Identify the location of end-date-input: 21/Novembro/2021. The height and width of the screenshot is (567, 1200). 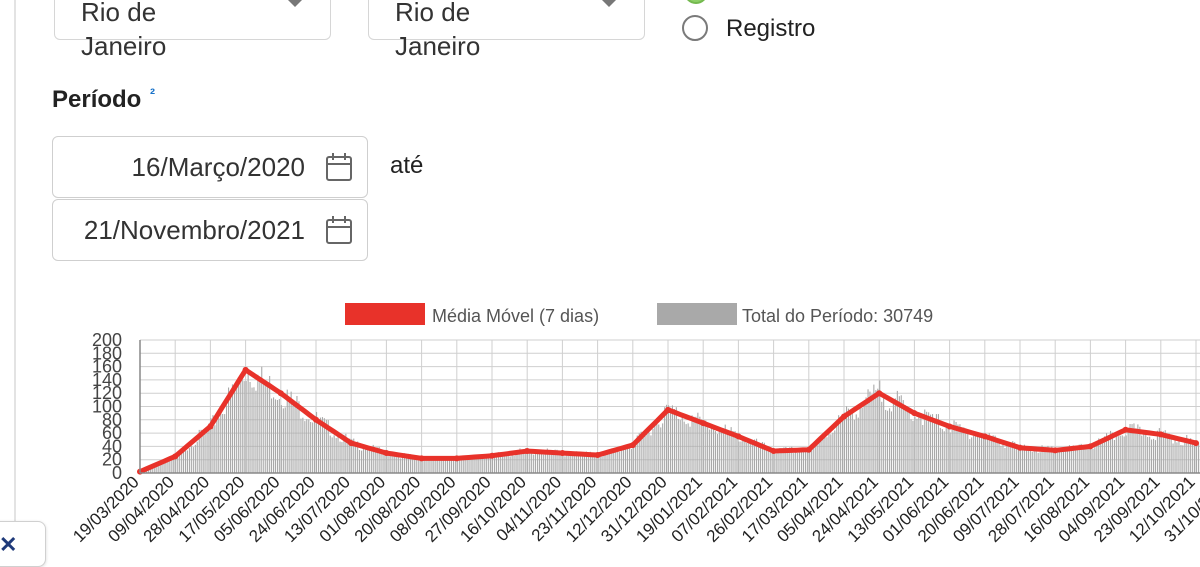
(210, 230).